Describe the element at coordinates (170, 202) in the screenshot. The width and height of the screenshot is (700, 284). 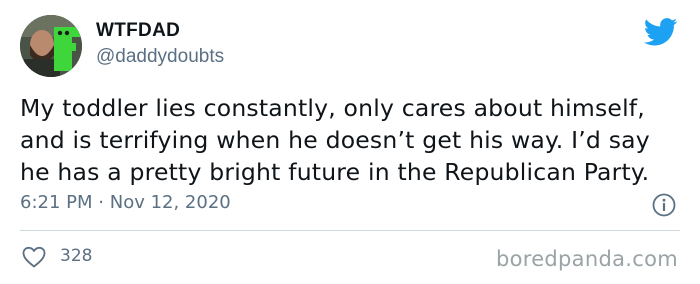
I see `tweet-date: Nov 12, 2020` at that location.